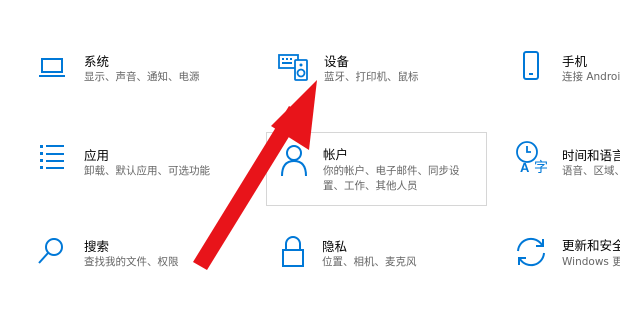  I want to click on tile-description: 连接 Androi, so click(591, 77).